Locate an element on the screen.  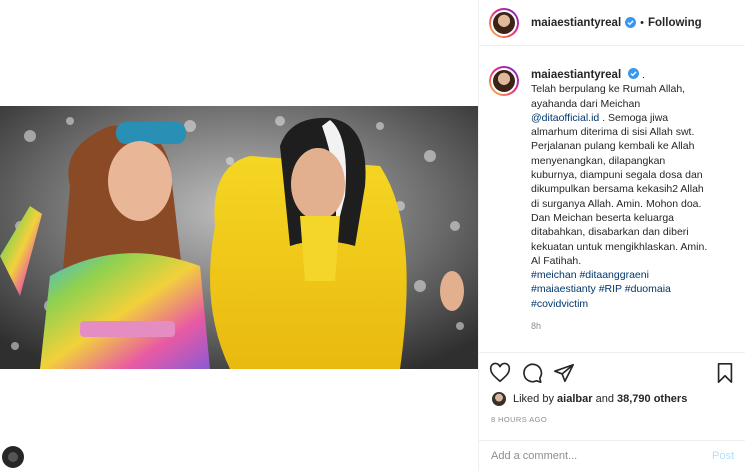
likes-summary: Liked by aialbar and 38,790 others is located at coordinates (589, 399).